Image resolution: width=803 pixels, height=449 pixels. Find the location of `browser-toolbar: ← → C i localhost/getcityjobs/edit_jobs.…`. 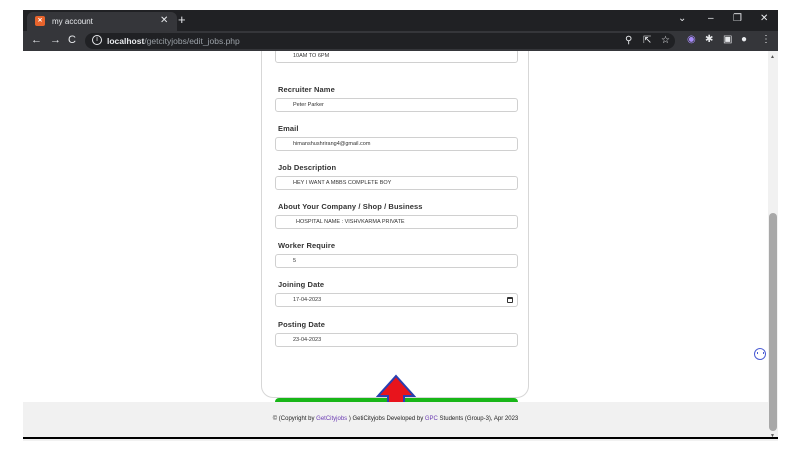

browser-toolbar: ← → C i localhost/getcityjobs/edit_jobs.… is located at coordinates (400, 41).